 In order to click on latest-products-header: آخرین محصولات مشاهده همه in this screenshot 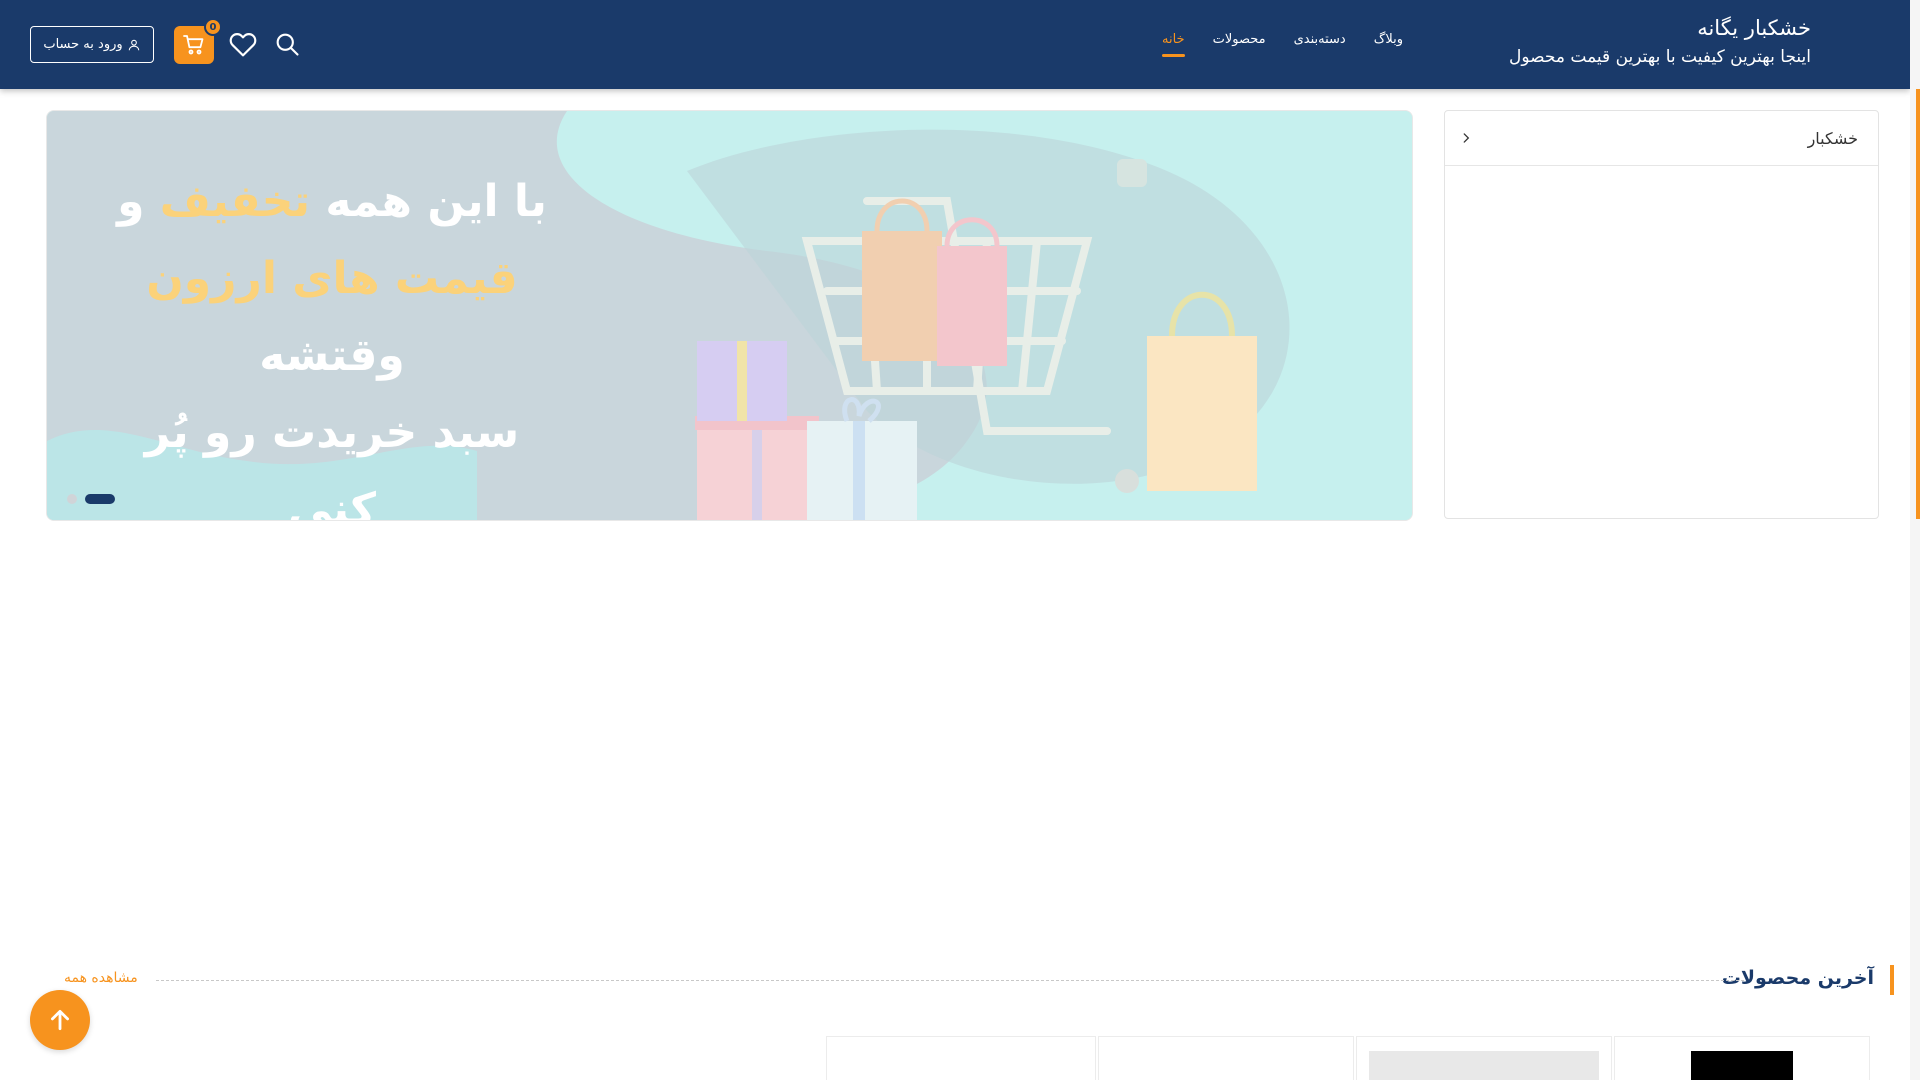, I will do `click(979, 980)`.